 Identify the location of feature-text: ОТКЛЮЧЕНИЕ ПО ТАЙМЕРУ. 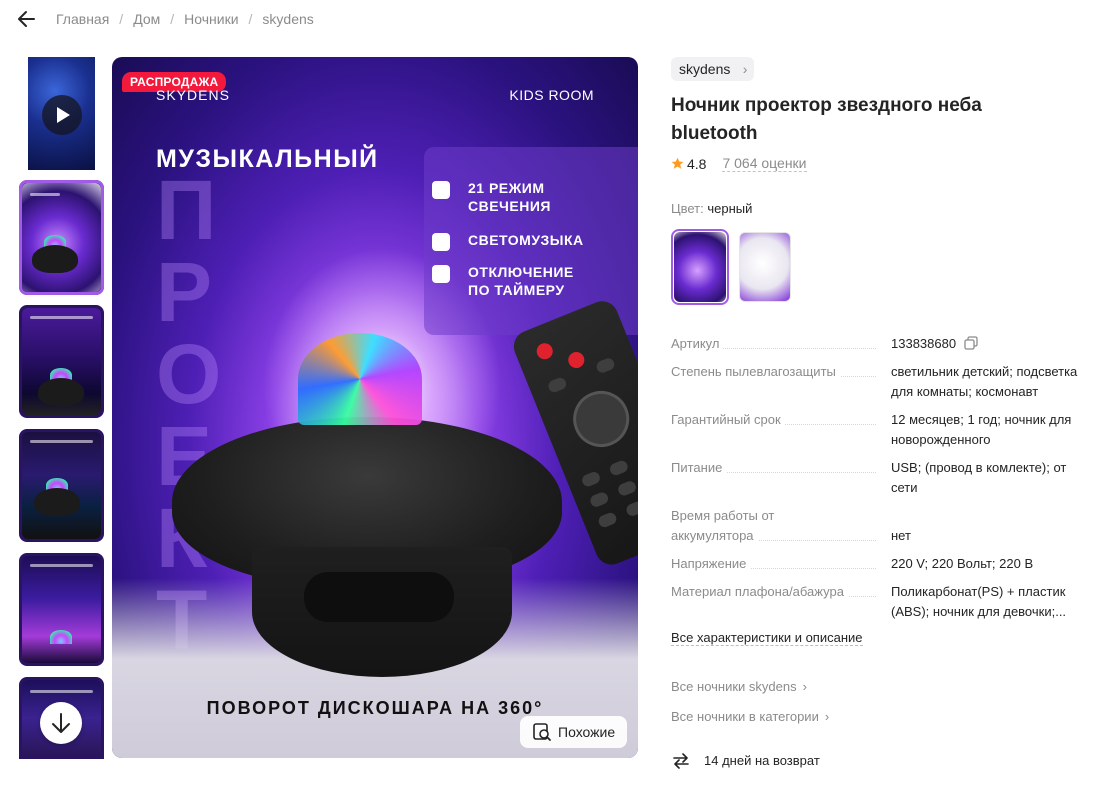
(521, 281).